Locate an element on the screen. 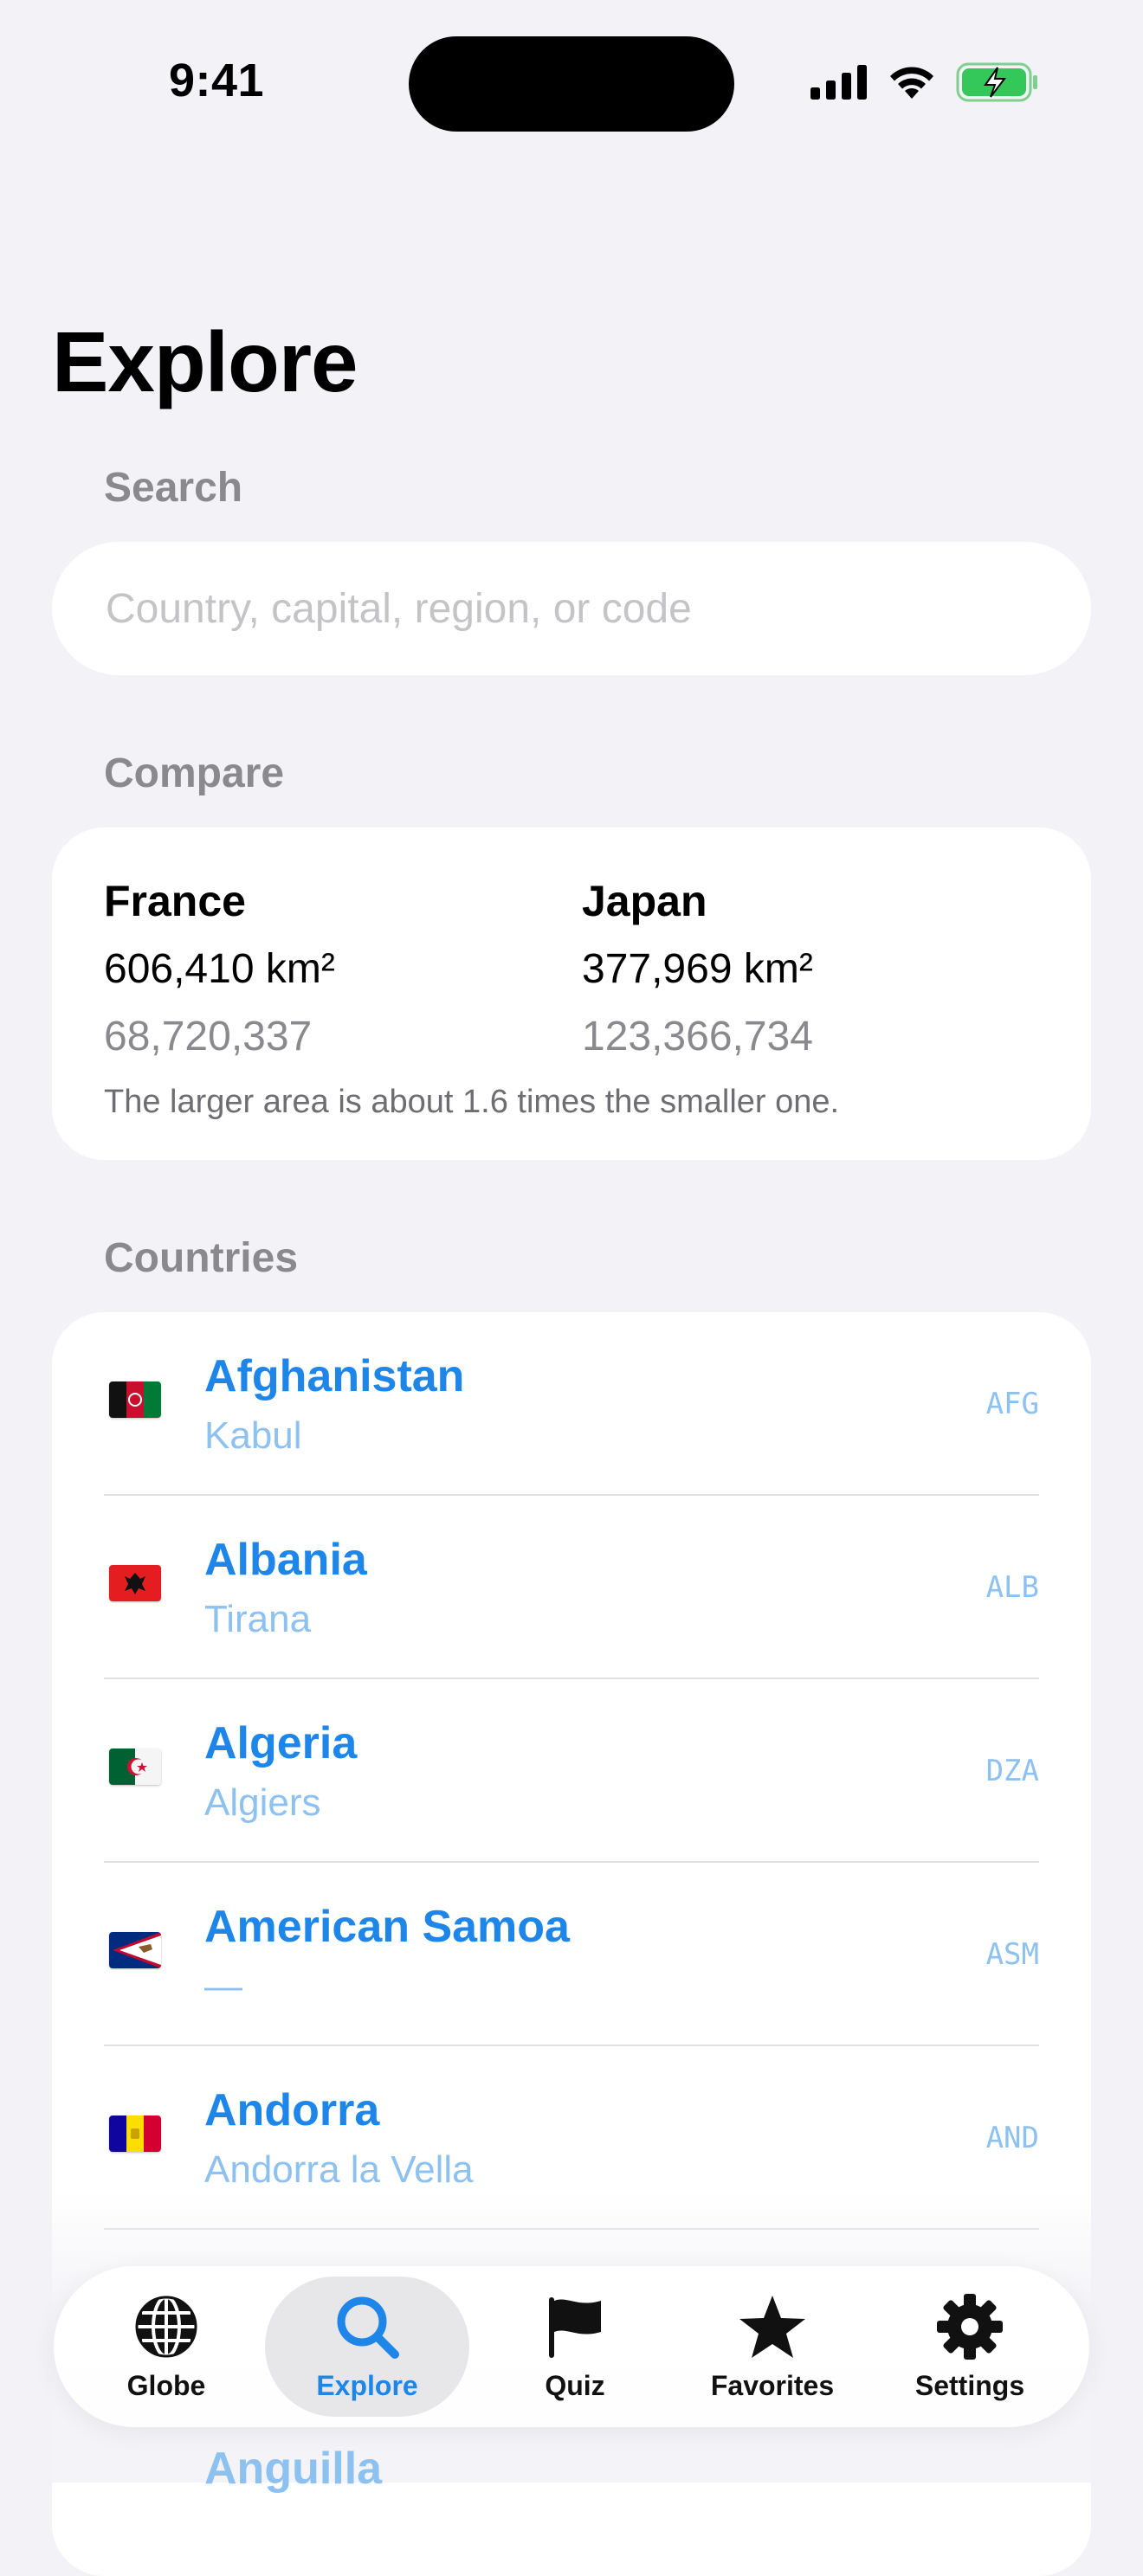 The height and width of the screenshot is (2576, 1143). search-input is located at coordinates (574, 608).